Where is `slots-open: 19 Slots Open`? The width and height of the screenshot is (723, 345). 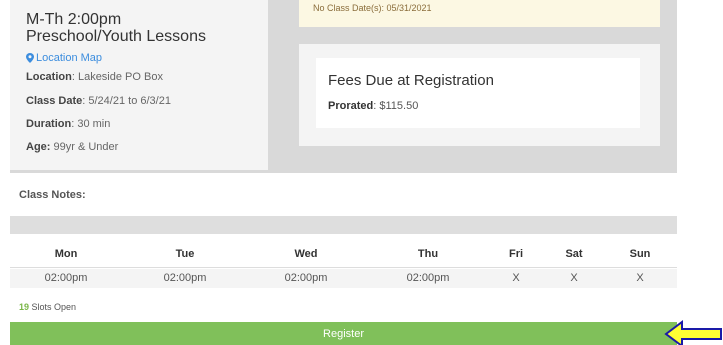
slots-open: 19 Slots Open is located at coordinates (47, 307).